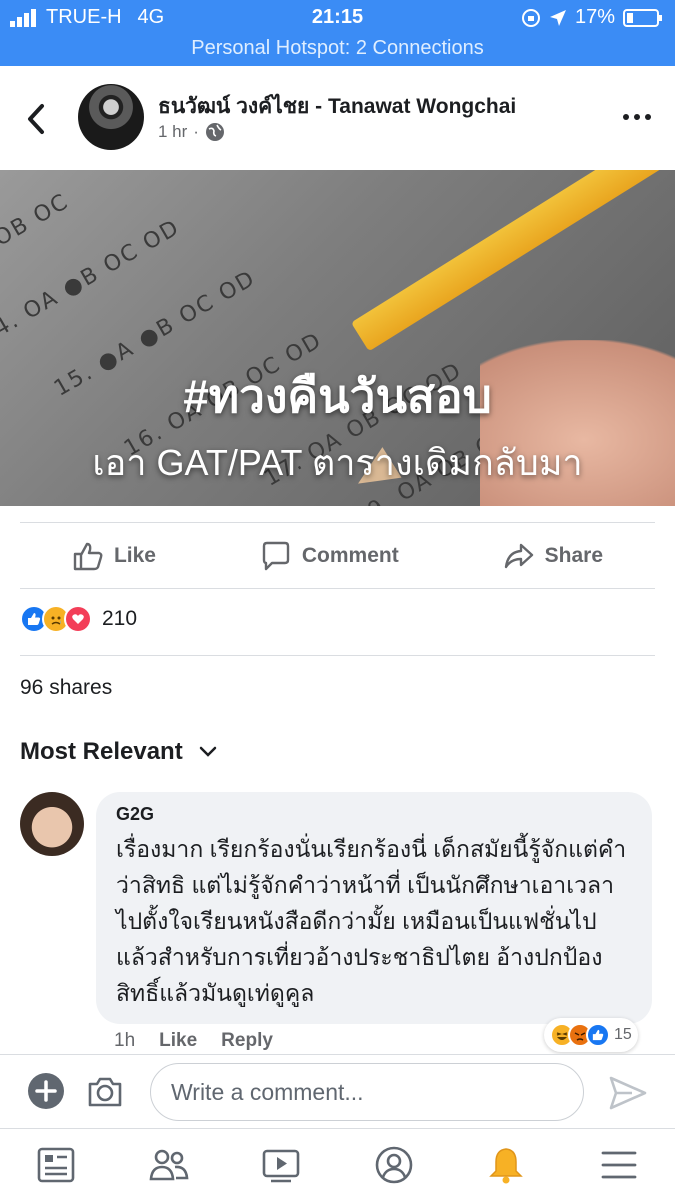  I want to click on tab-profile, so click(394, 1165).